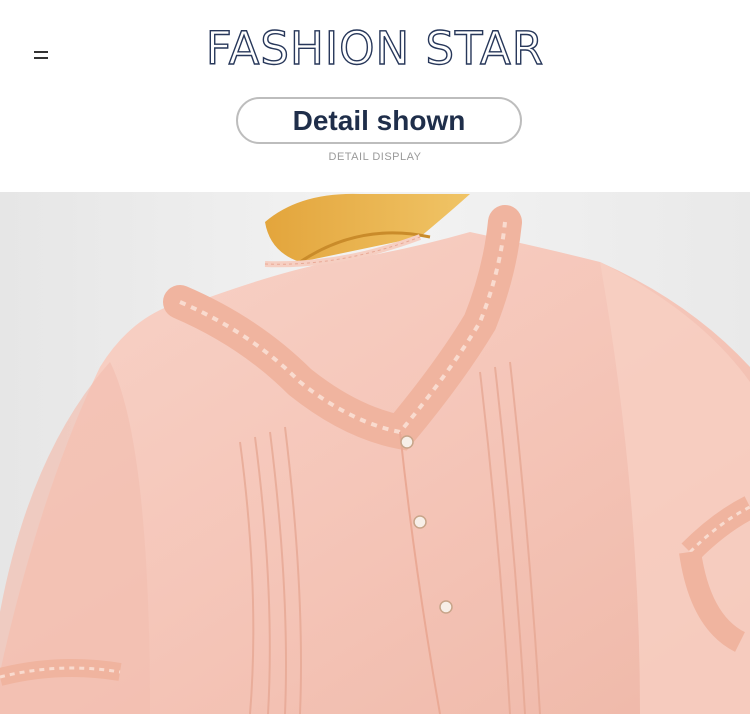 The height and width of the screenshot is (714, 750). I want to click on section-title-pill: Detail shown, so click(379, 120).